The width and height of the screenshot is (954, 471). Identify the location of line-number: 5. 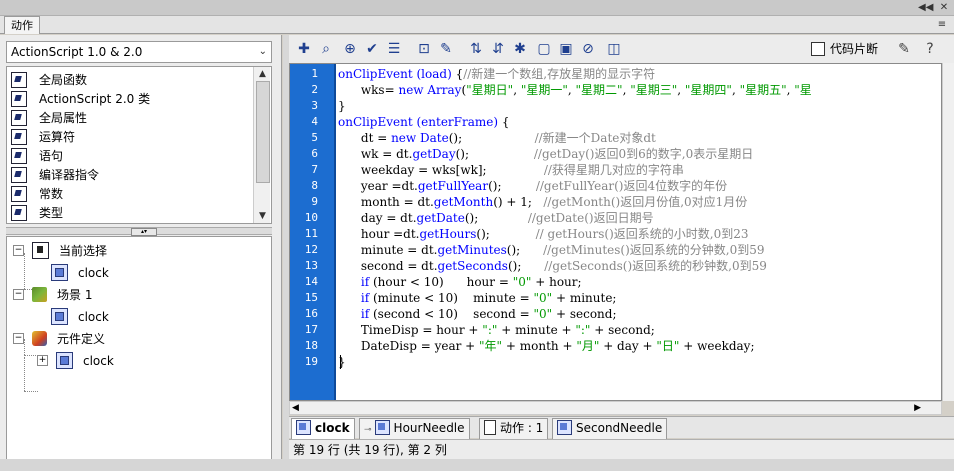
(314, 137).